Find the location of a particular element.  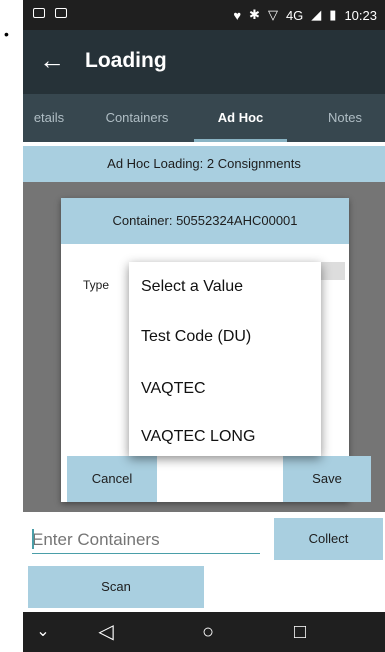

type-select is located at coordinates (332, 271).